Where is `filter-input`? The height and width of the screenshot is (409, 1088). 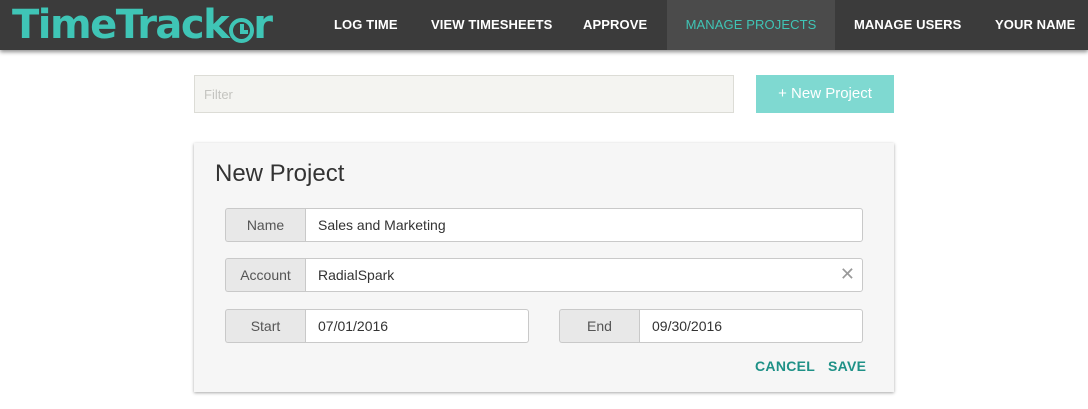 filter-input is located at coordinates (464, 94).